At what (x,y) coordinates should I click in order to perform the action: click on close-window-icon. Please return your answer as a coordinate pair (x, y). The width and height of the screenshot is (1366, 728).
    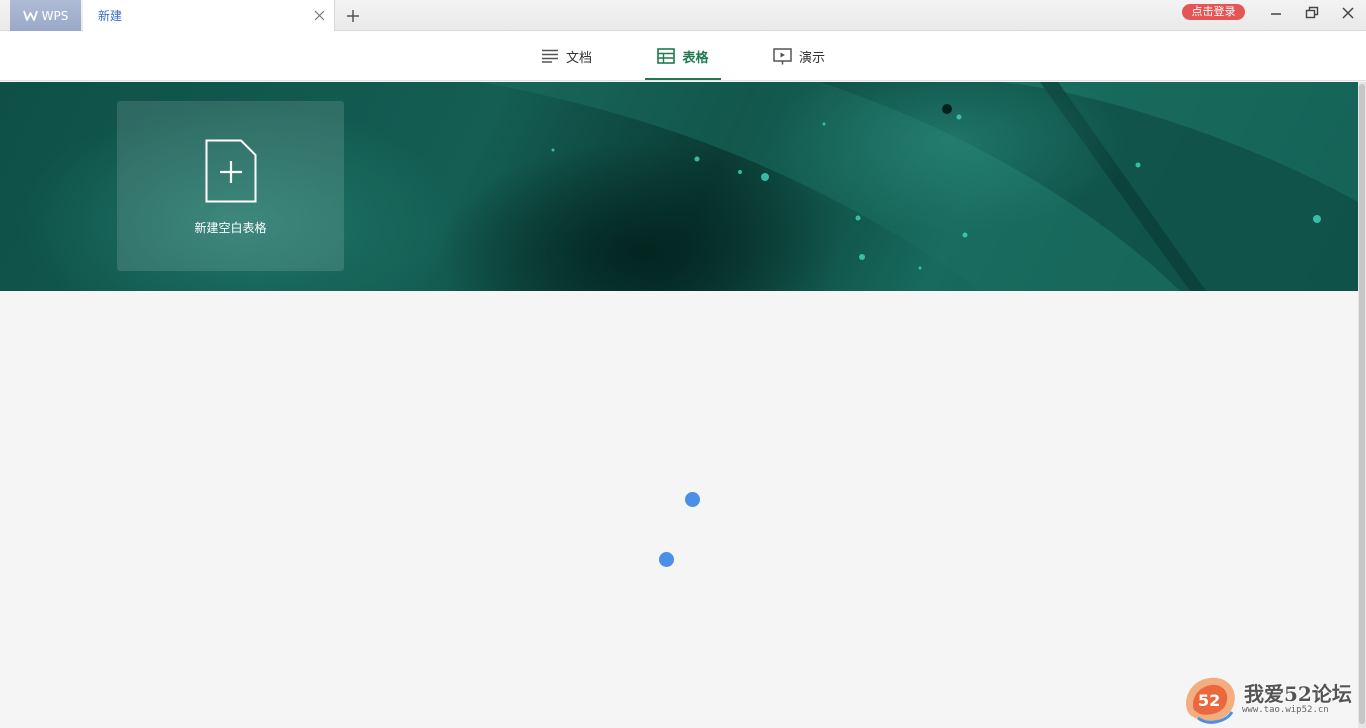
    Looking at the image, I should click on (1348, 13).